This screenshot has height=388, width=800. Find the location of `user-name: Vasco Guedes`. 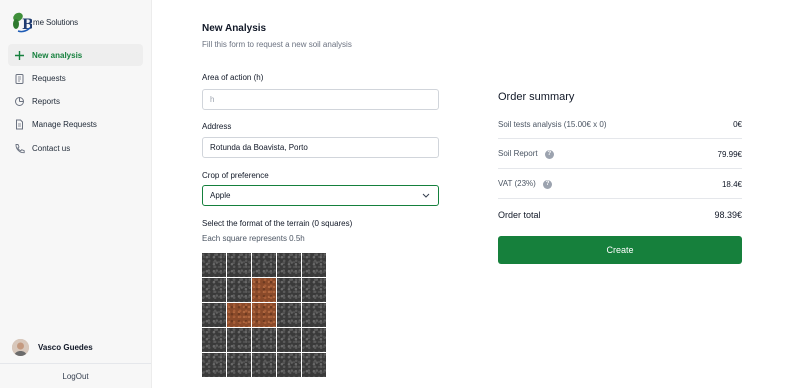

user-name: Vasco Guedes is located at coordinates (65, 347).